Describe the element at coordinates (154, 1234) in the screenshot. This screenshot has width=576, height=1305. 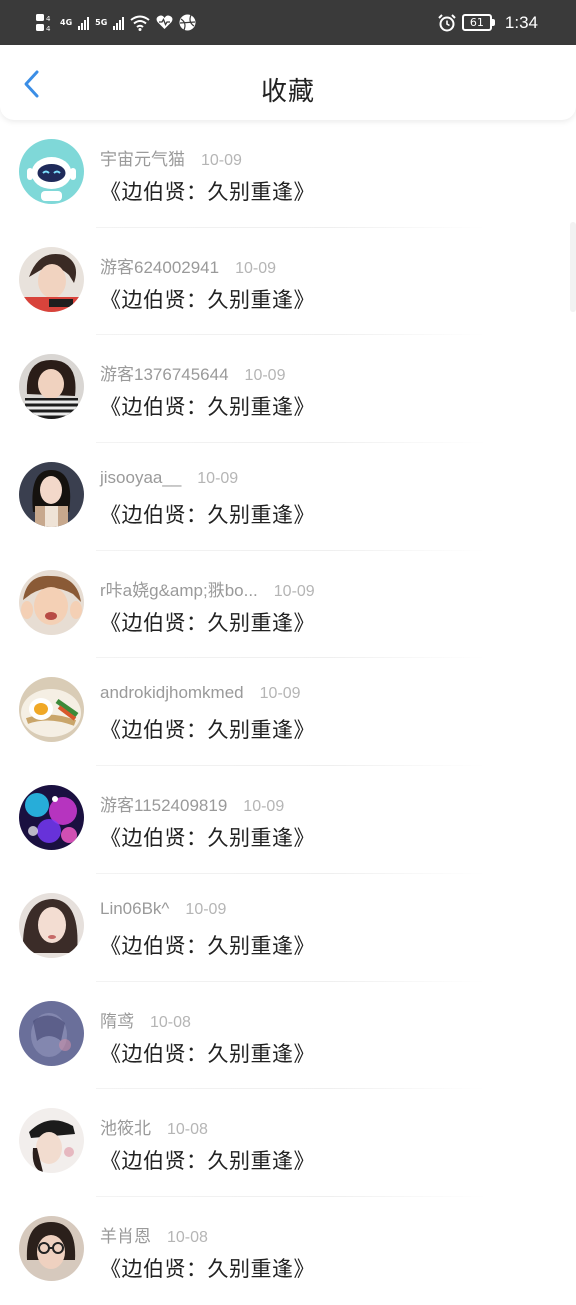
I see `item-meta: 羊肖恩 10-08` at that location.